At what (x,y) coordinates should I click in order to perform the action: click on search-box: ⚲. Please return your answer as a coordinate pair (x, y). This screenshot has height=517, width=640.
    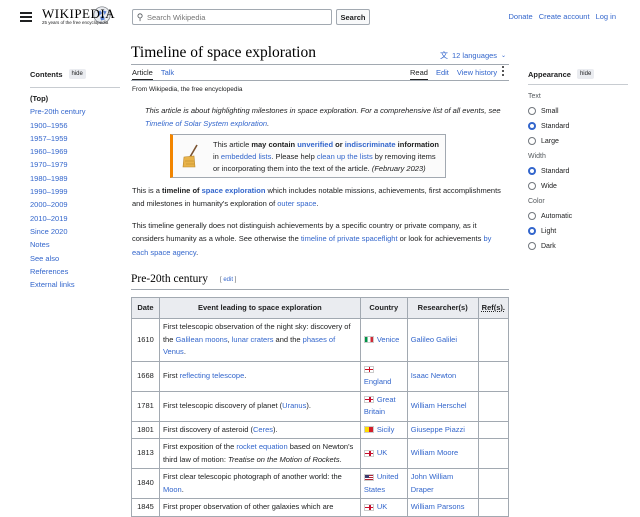
    Looking at the image, I should click on (232, 17).